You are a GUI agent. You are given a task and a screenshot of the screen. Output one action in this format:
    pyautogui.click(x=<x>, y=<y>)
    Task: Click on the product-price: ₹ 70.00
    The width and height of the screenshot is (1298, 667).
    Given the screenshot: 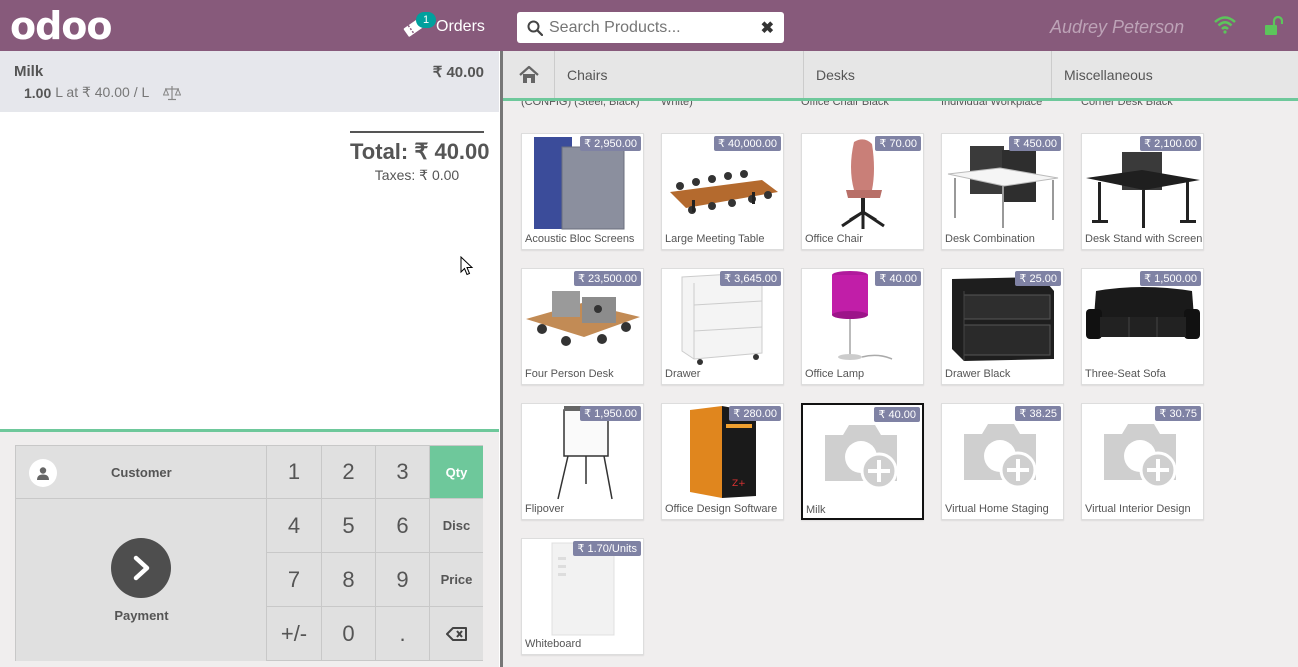 What is the action you would take?
    pyautogui.click(x=898, y=143)
    